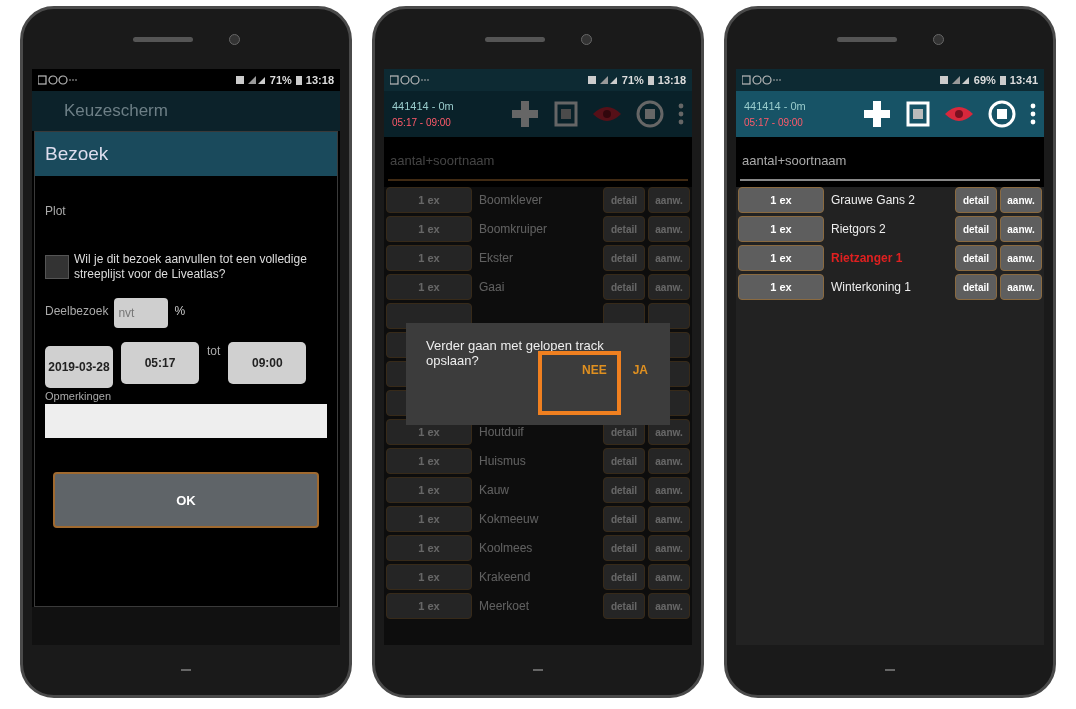 Image resolution: width=1076 pixels, height=709 pixels. Describe the element at coordinates (537, 577) in the screenshot. I see `species-name: Krakeend` at that location.